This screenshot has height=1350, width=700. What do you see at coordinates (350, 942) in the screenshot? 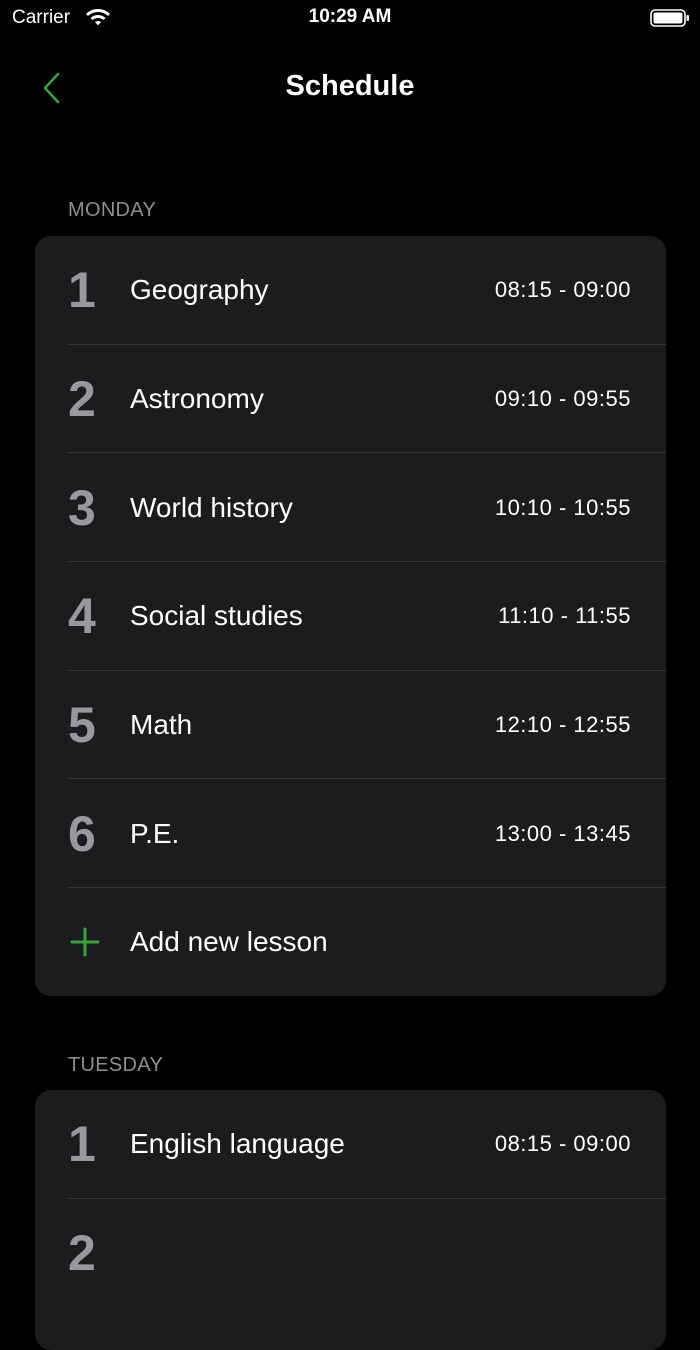
I see `add-lesson-button: Add new lesson` at bounding box center [350, 942].